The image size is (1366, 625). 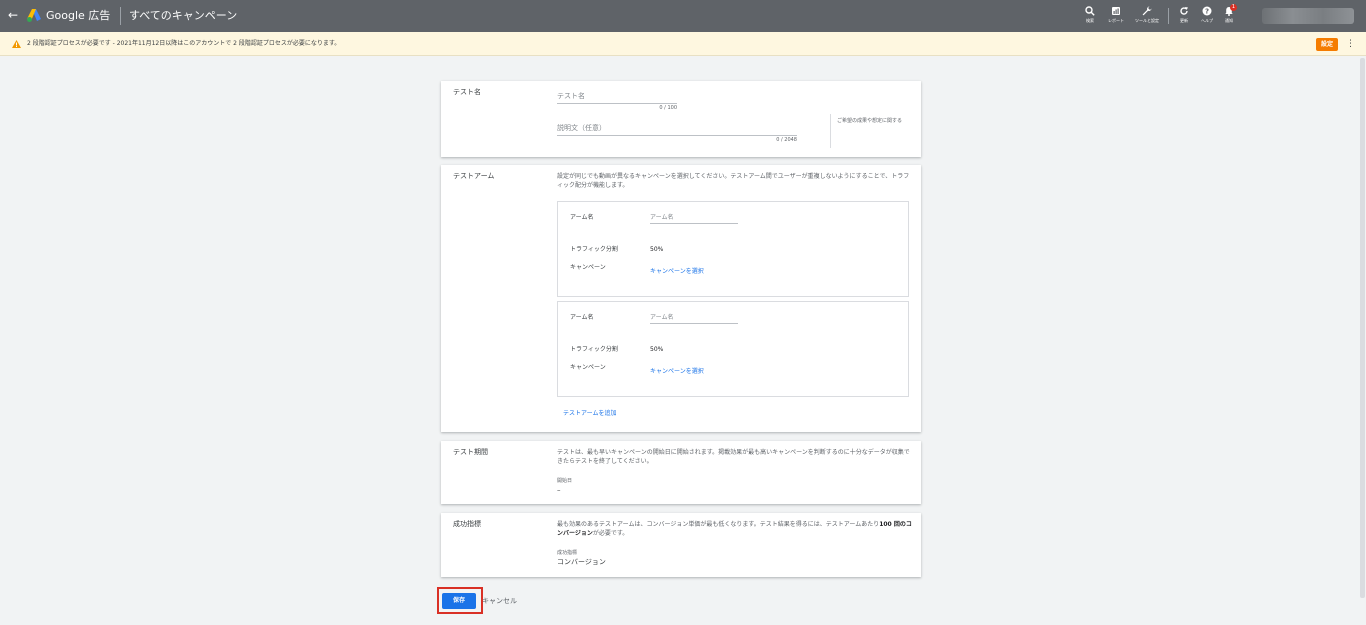 What do you see at coordinates (1308, 16) in the screenshot?
I see `account-switcher` at bounding box center [1308, 16].